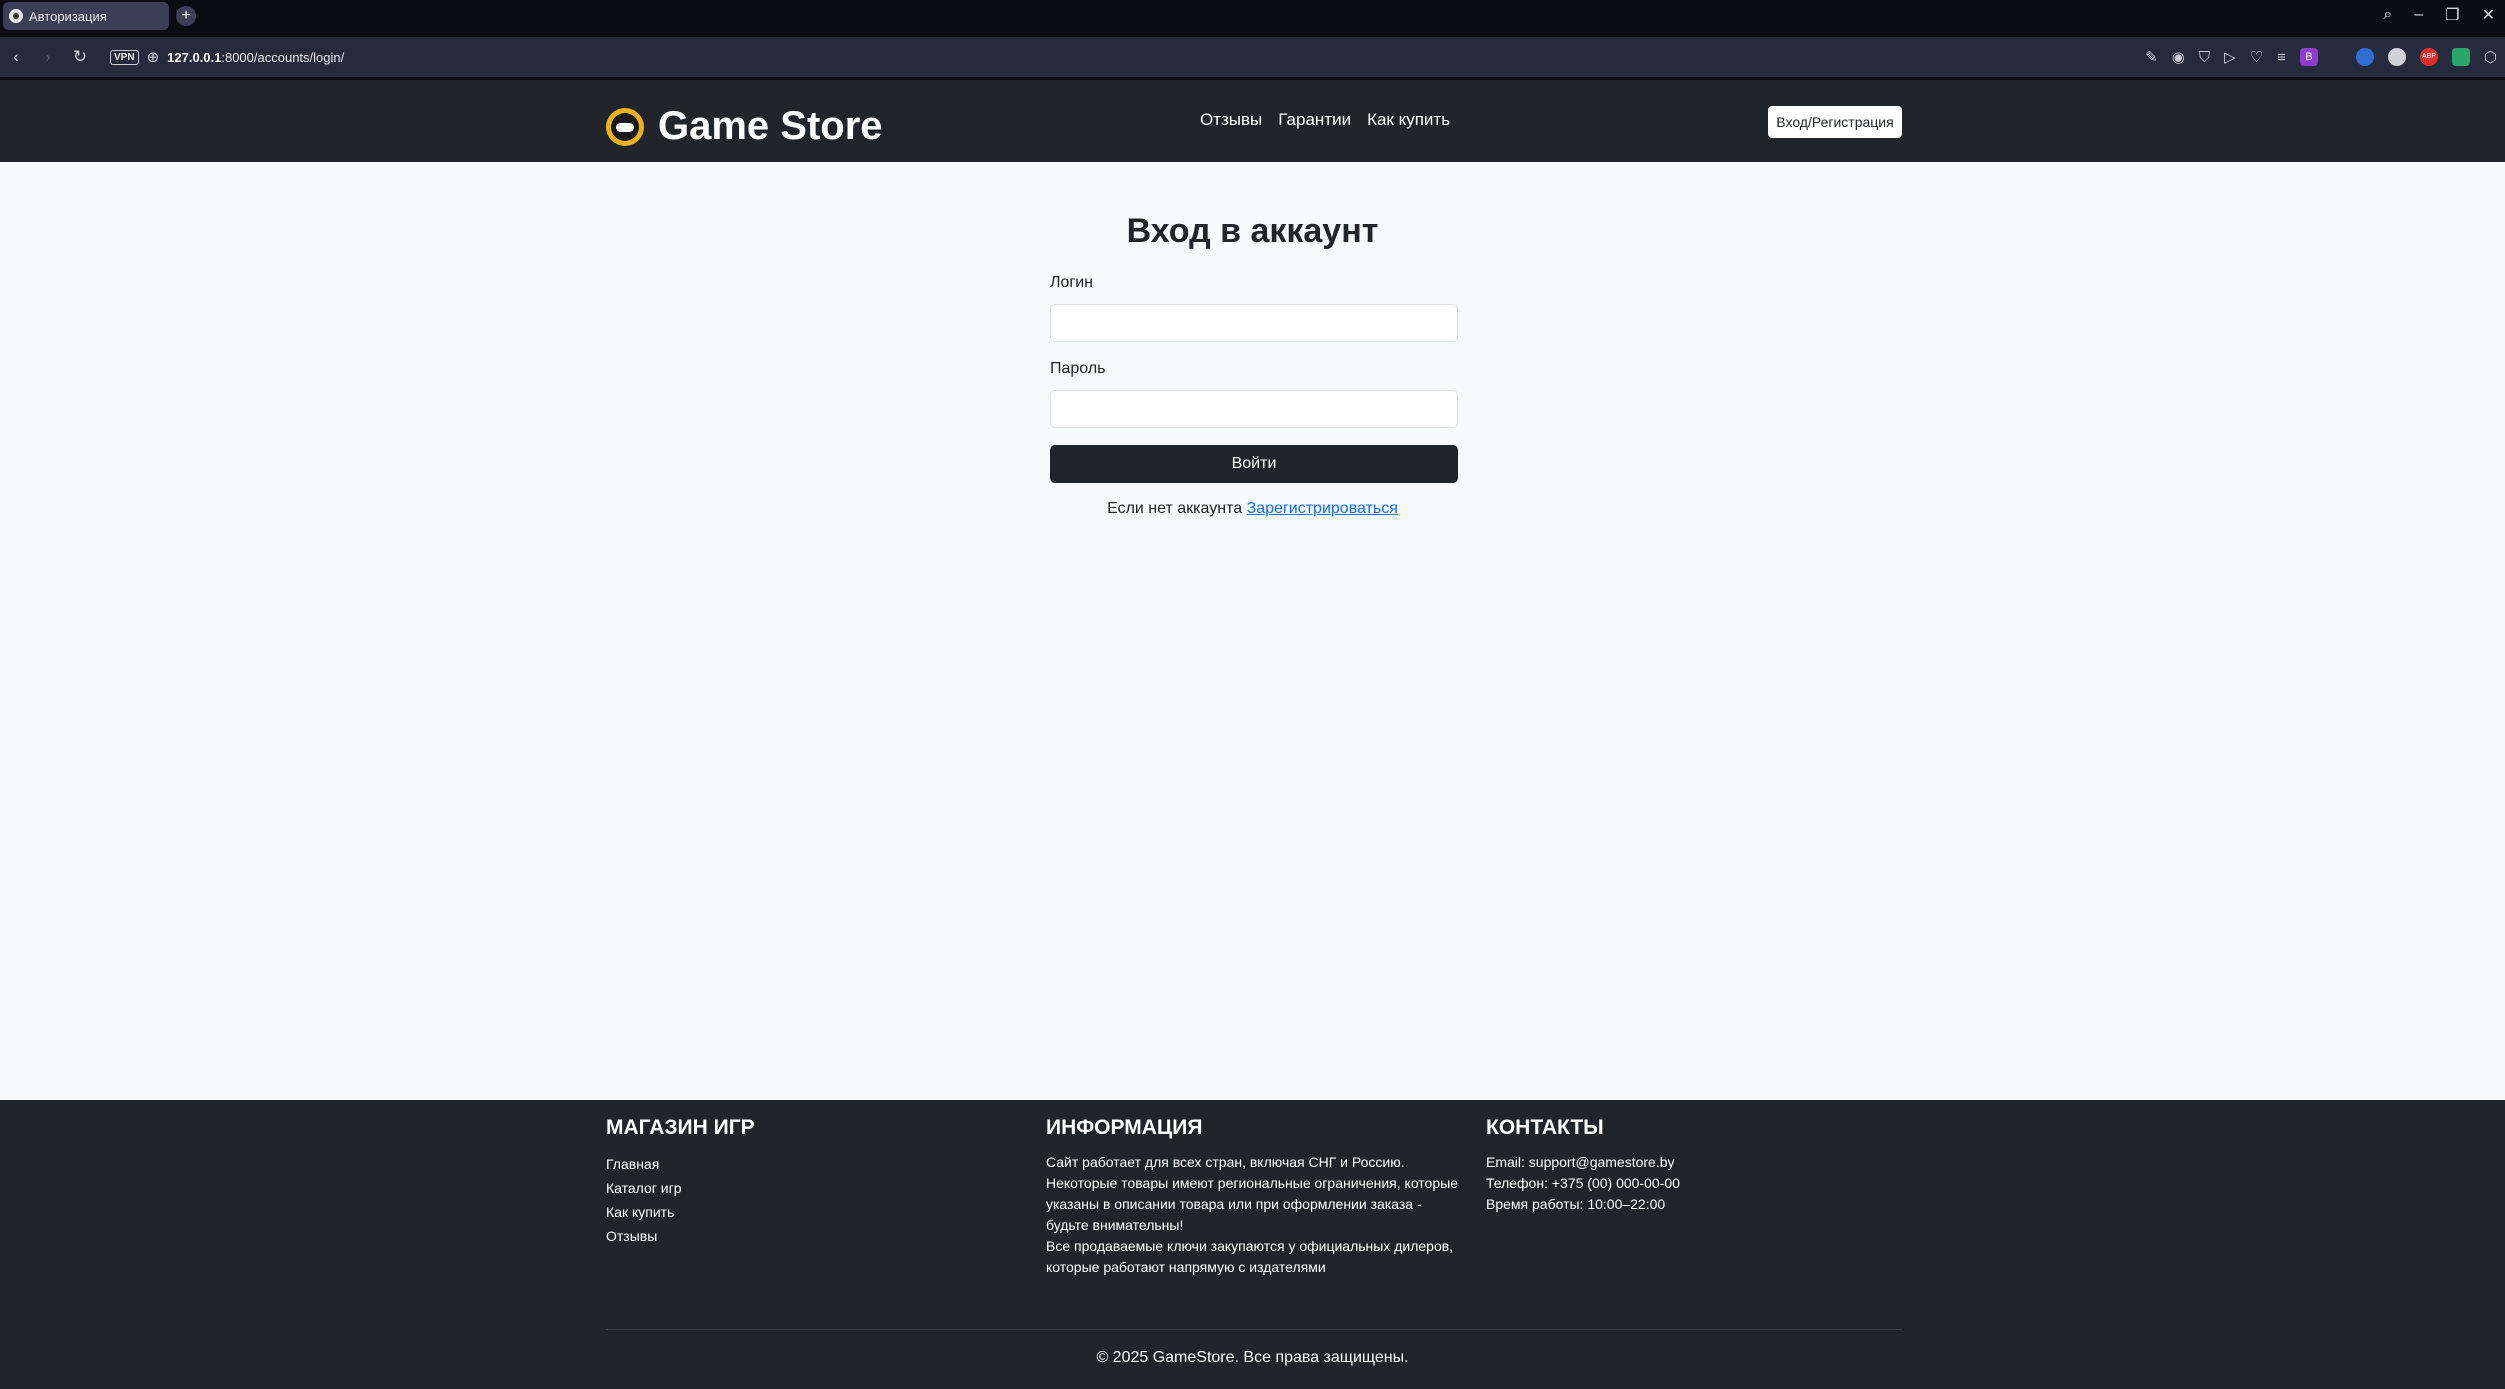 This screenshot has height=1389, width=2505. What do you see at coordinates (1254, 409) in the screenshot?
I see `password-input` at bounding box center [1254, 409].